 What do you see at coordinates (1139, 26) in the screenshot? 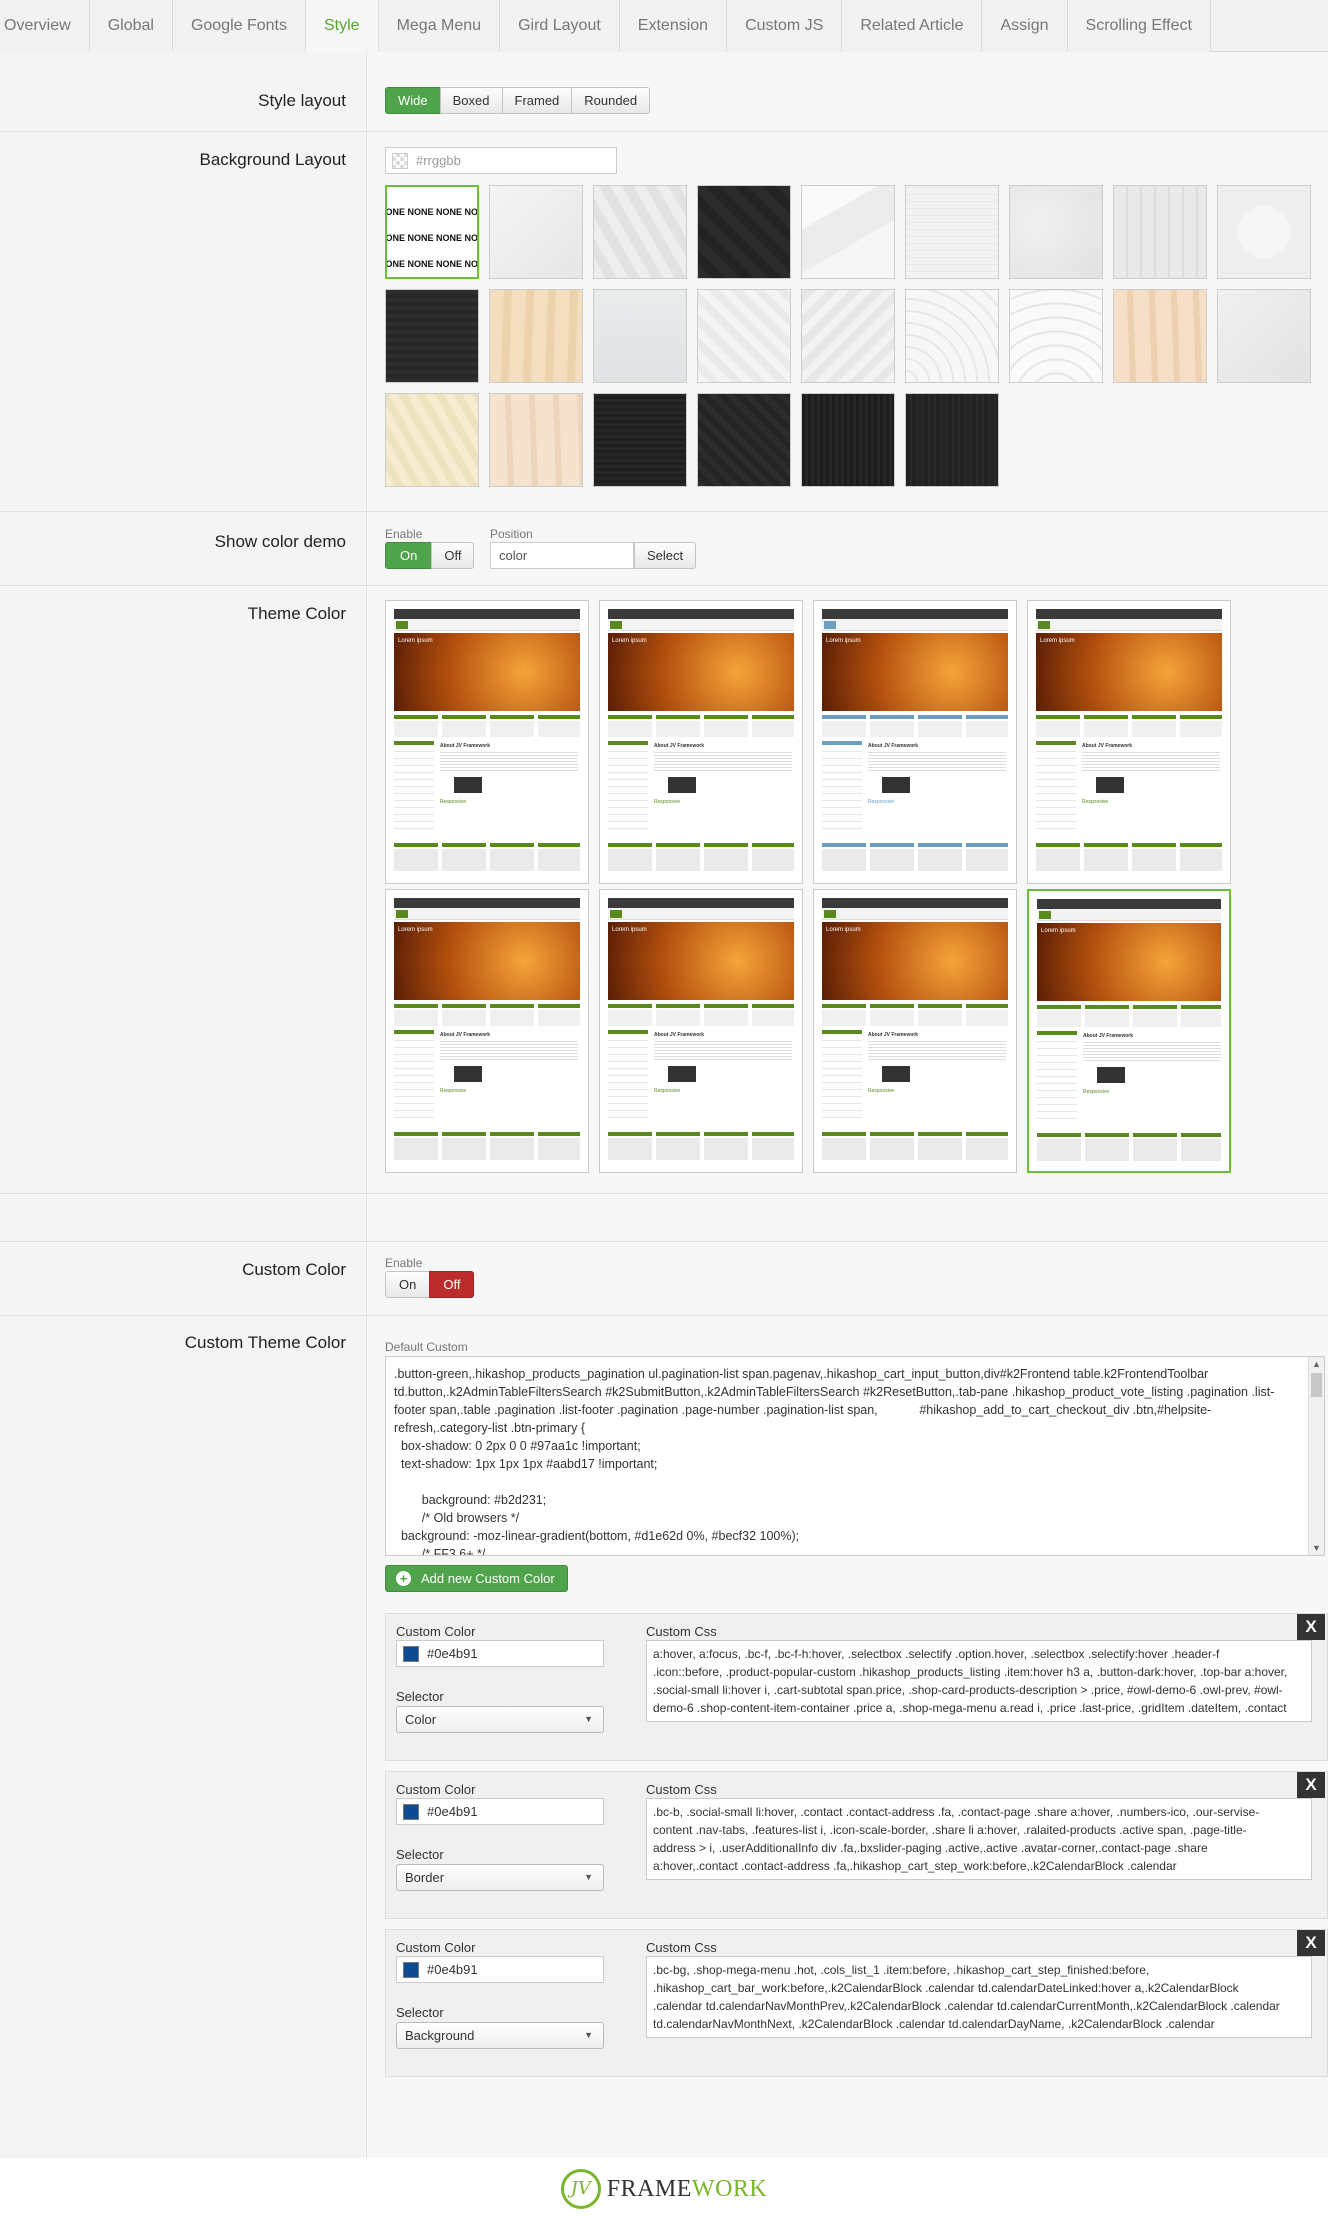
I see `tab-scrolling-effect: Scrolling Effect` at bounding box center [1139, 26].